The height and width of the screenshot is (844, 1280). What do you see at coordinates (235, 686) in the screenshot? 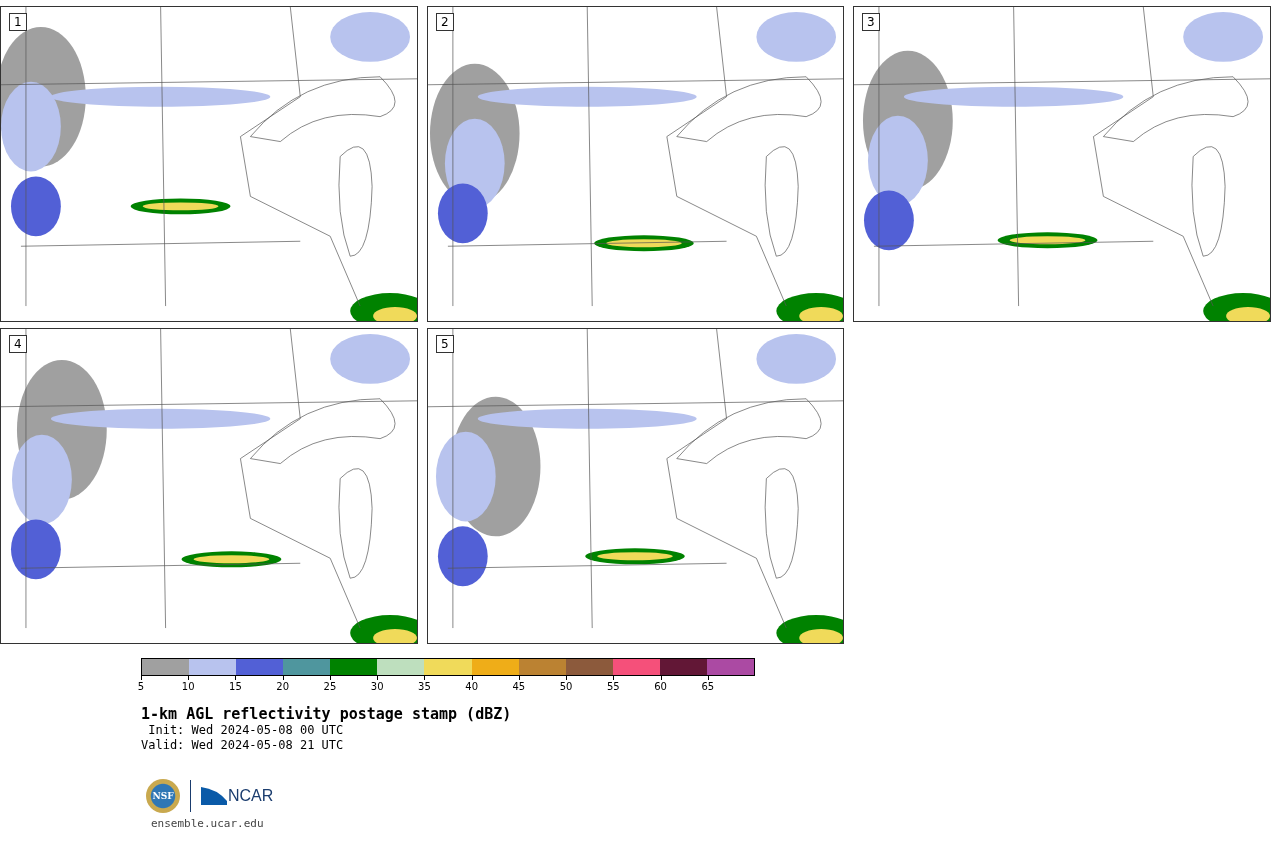
I see `tick-label: 15` at bounding box center [235, 686].